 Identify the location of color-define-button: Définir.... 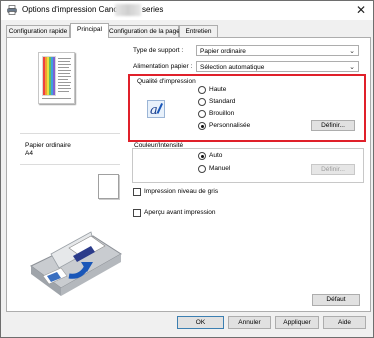
(333, 169).